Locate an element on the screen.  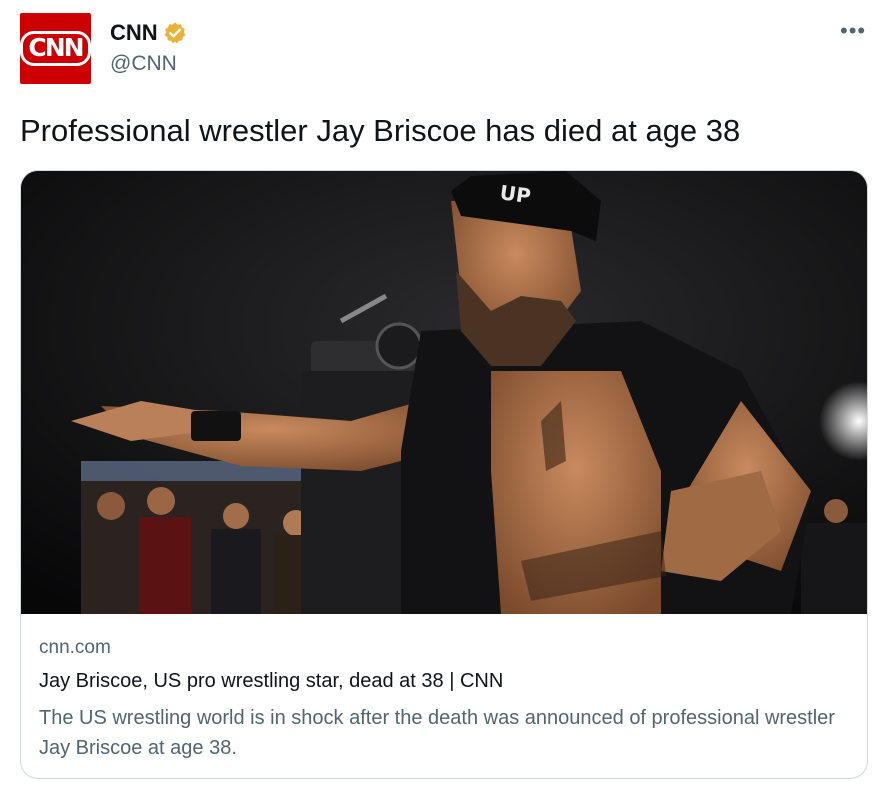
card-domain: cnn.com is located at coordinates (75, 647).